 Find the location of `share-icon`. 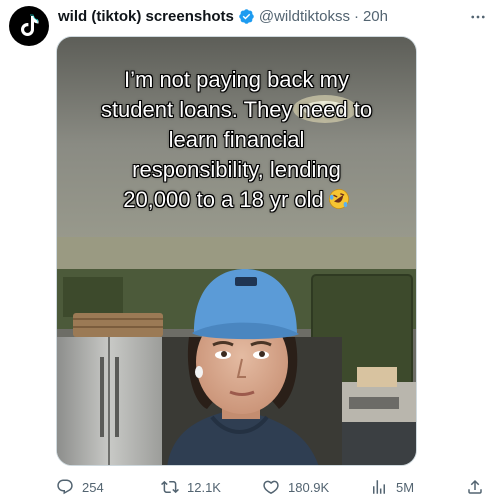

share-icon is located at coordinates (475, 486).